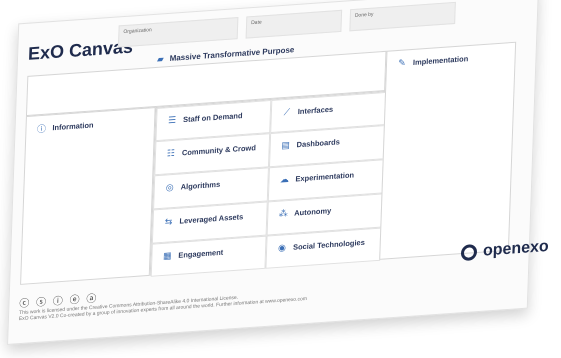 Image resolution: width=561 pixels, height=358 pixels. I want to click on brand-name: openexo, so click(515, 248).